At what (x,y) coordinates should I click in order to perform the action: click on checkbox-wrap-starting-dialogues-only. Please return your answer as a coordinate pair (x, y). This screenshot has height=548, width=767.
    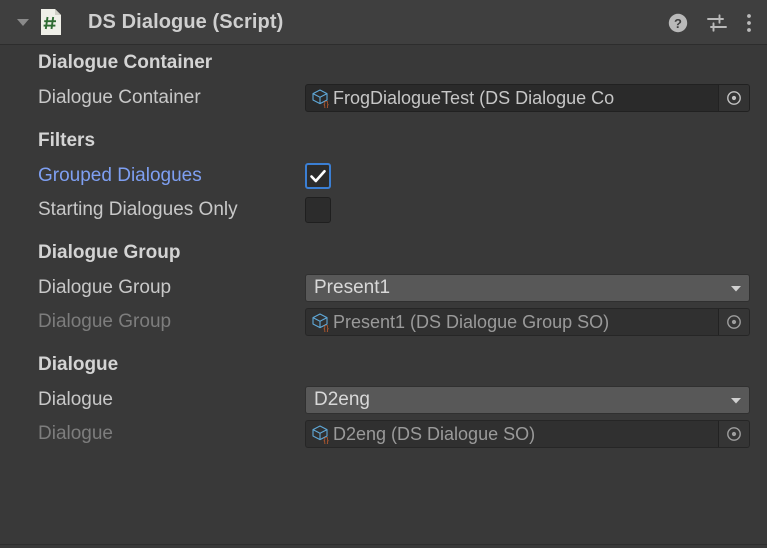
    Looking at the image, I should click on (318, 210).